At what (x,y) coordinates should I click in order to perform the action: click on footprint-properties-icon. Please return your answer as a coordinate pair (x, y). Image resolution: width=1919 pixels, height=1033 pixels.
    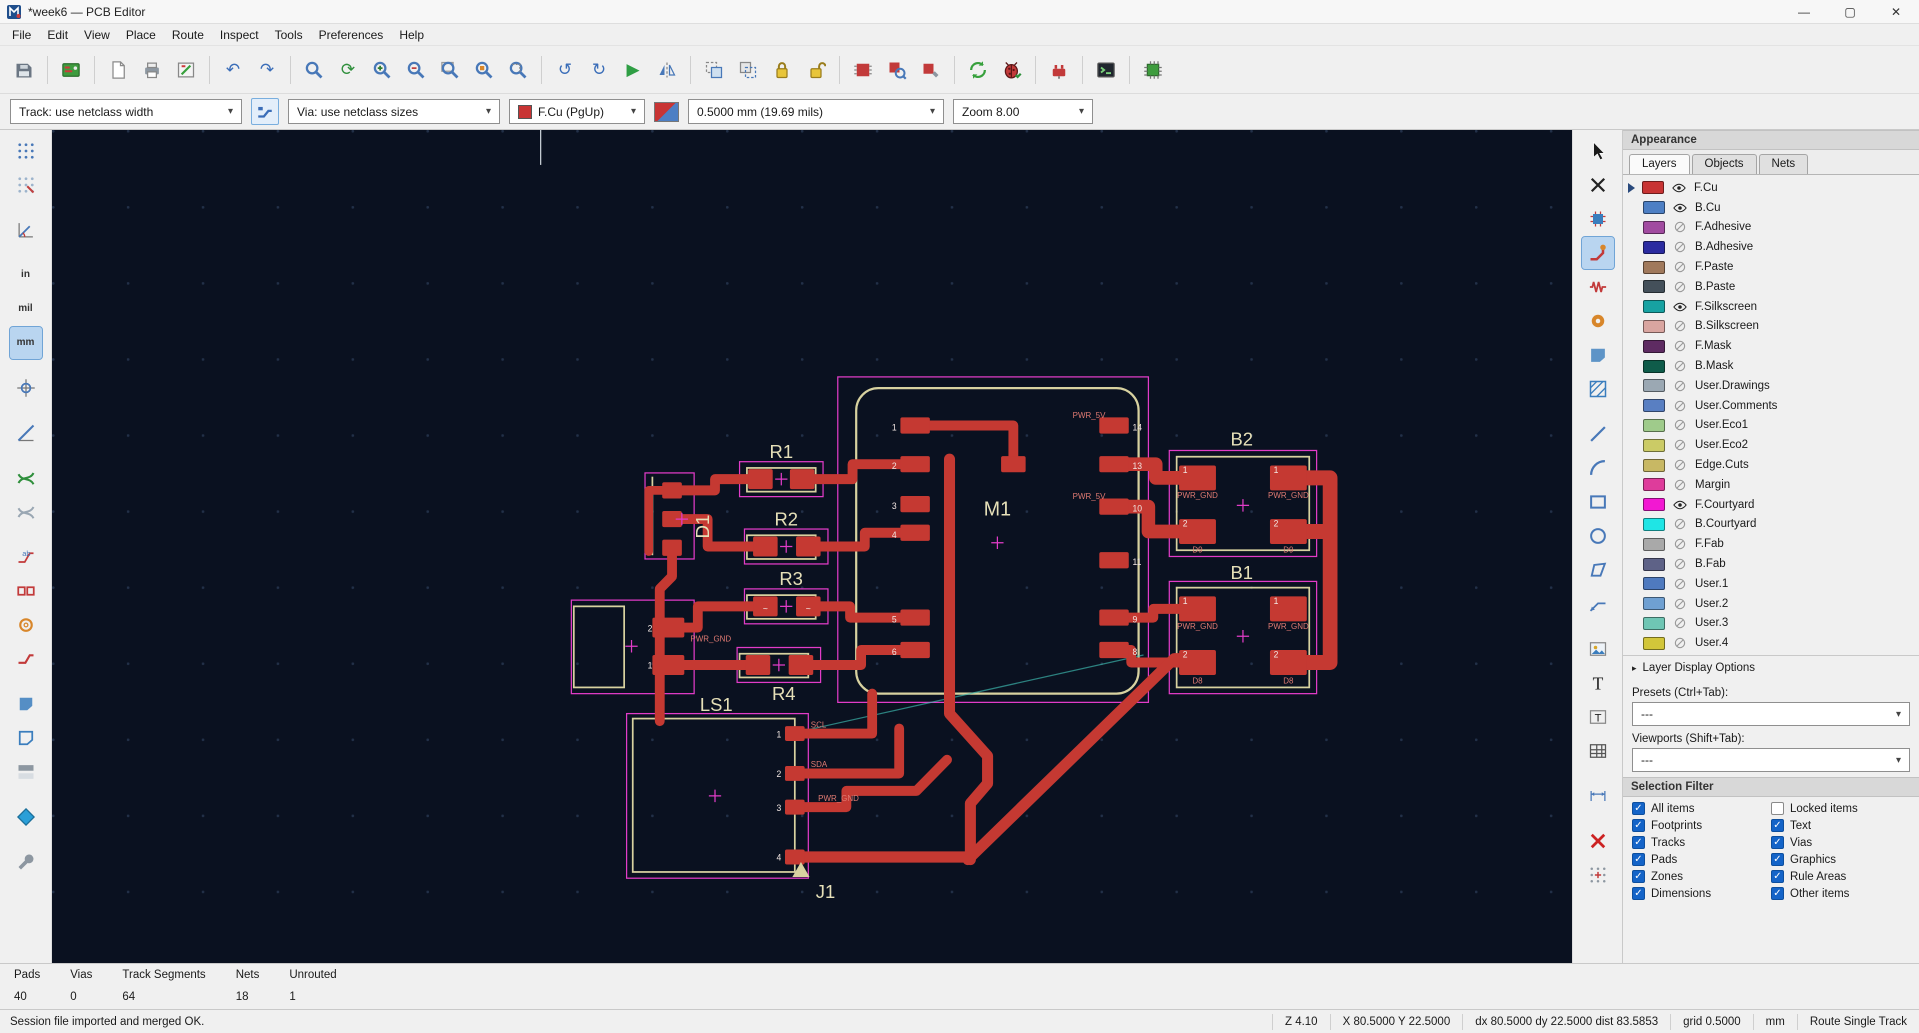
    Looking at the image, I should click on (931, 70).